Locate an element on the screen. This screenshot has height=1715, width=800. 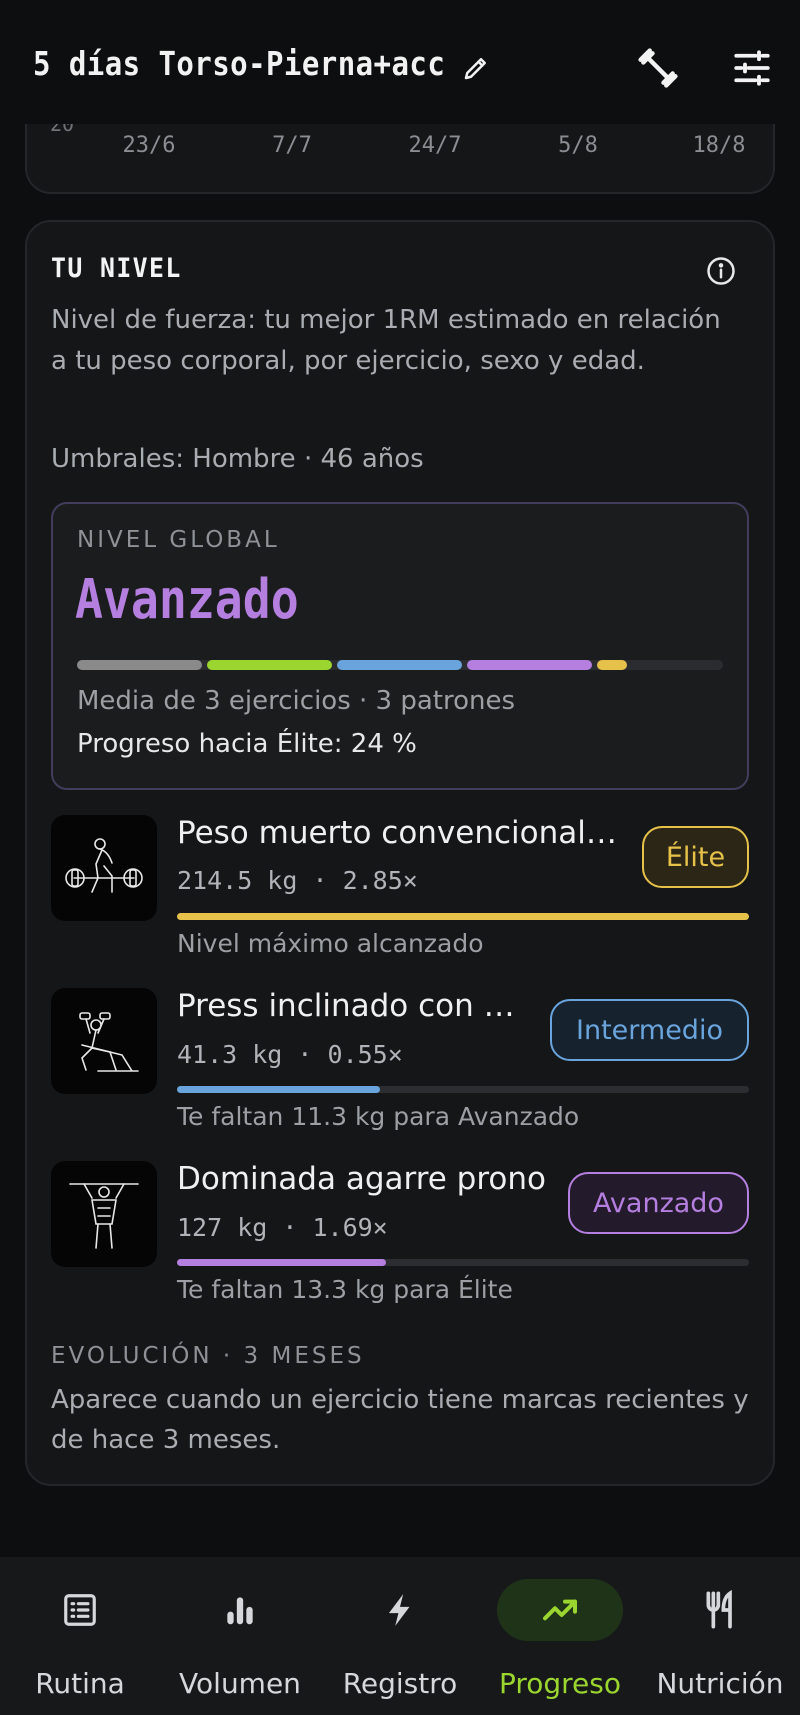
chart-x-tick: 24/7 is located at coordinates (435, 145).